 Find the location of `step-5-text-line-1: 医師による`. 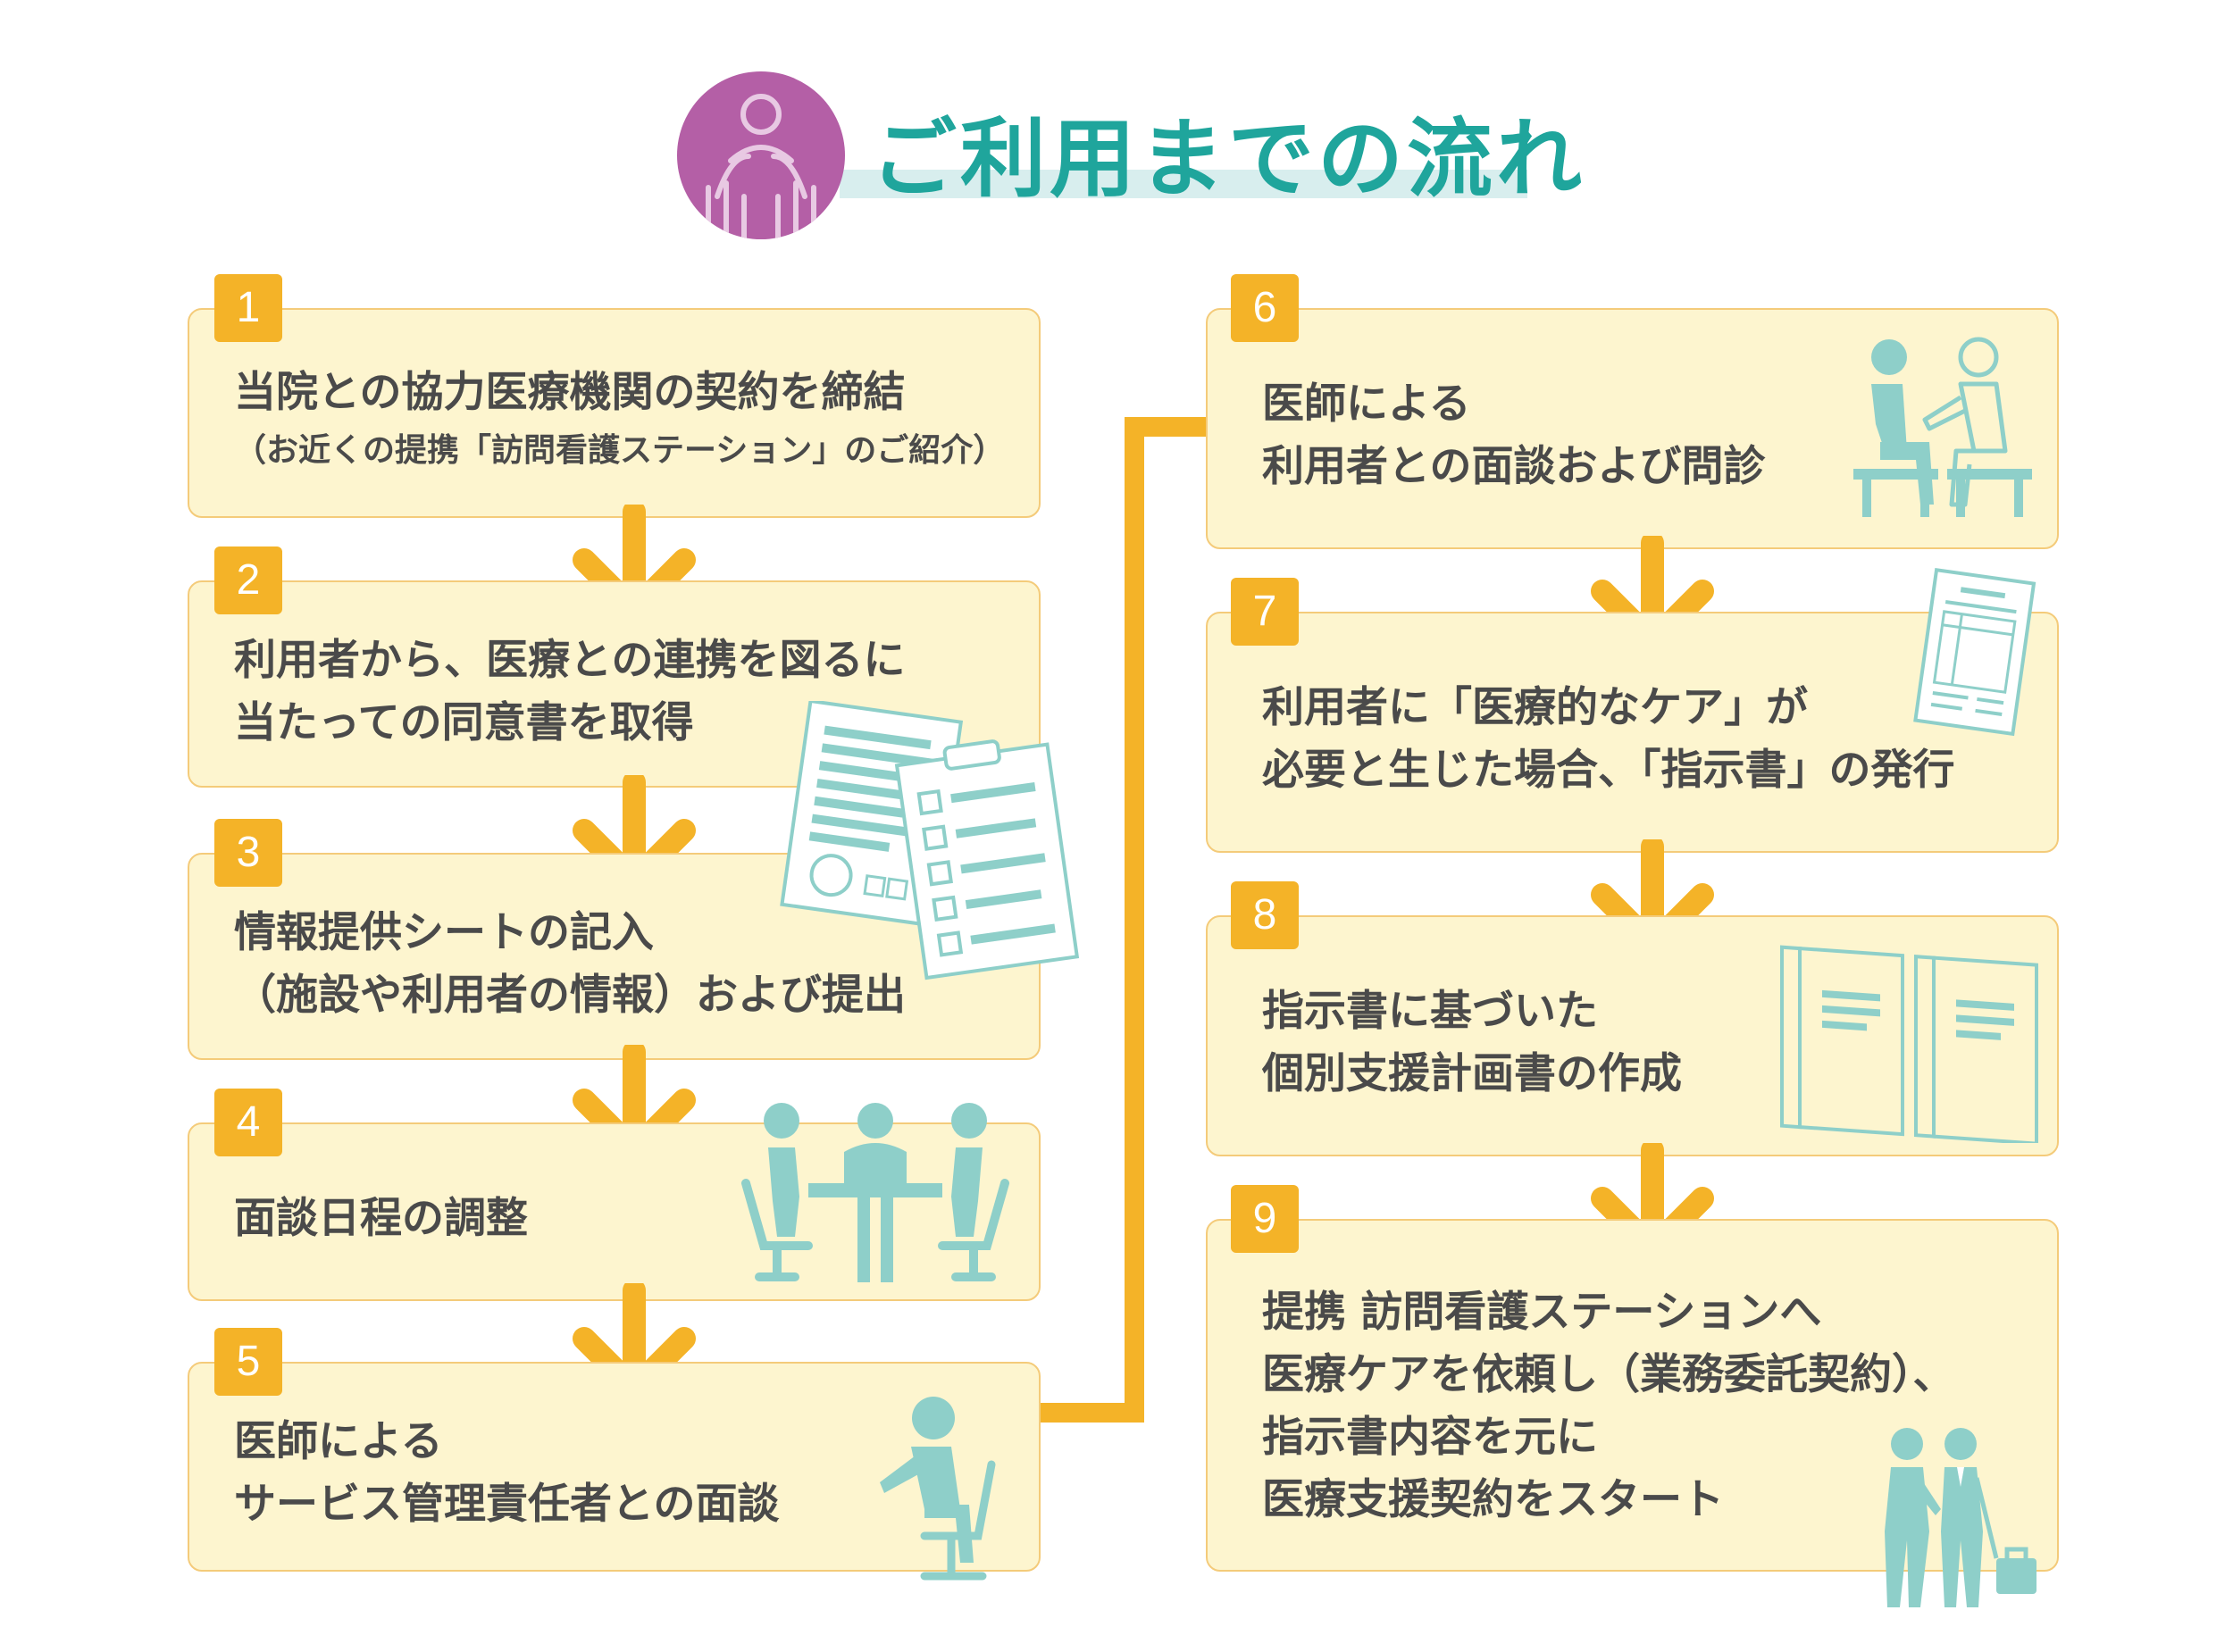

step-5-text-line-1: 医師による is located at coordinates (338, 1441).